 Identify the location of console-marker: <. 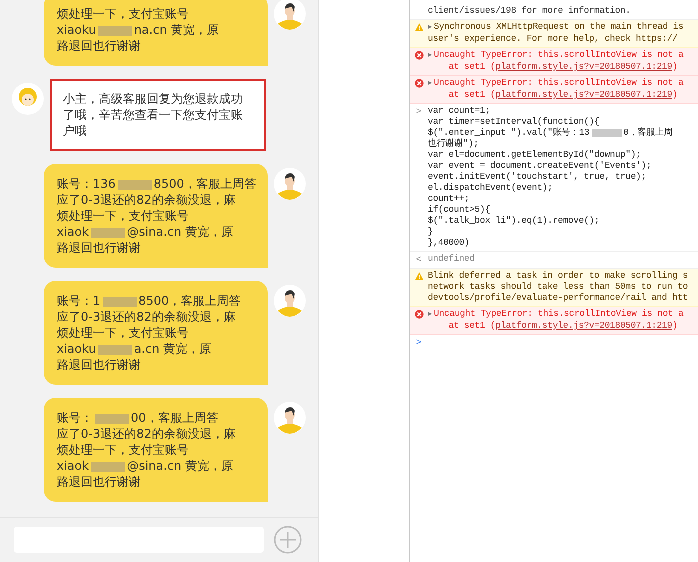
(419, 260).